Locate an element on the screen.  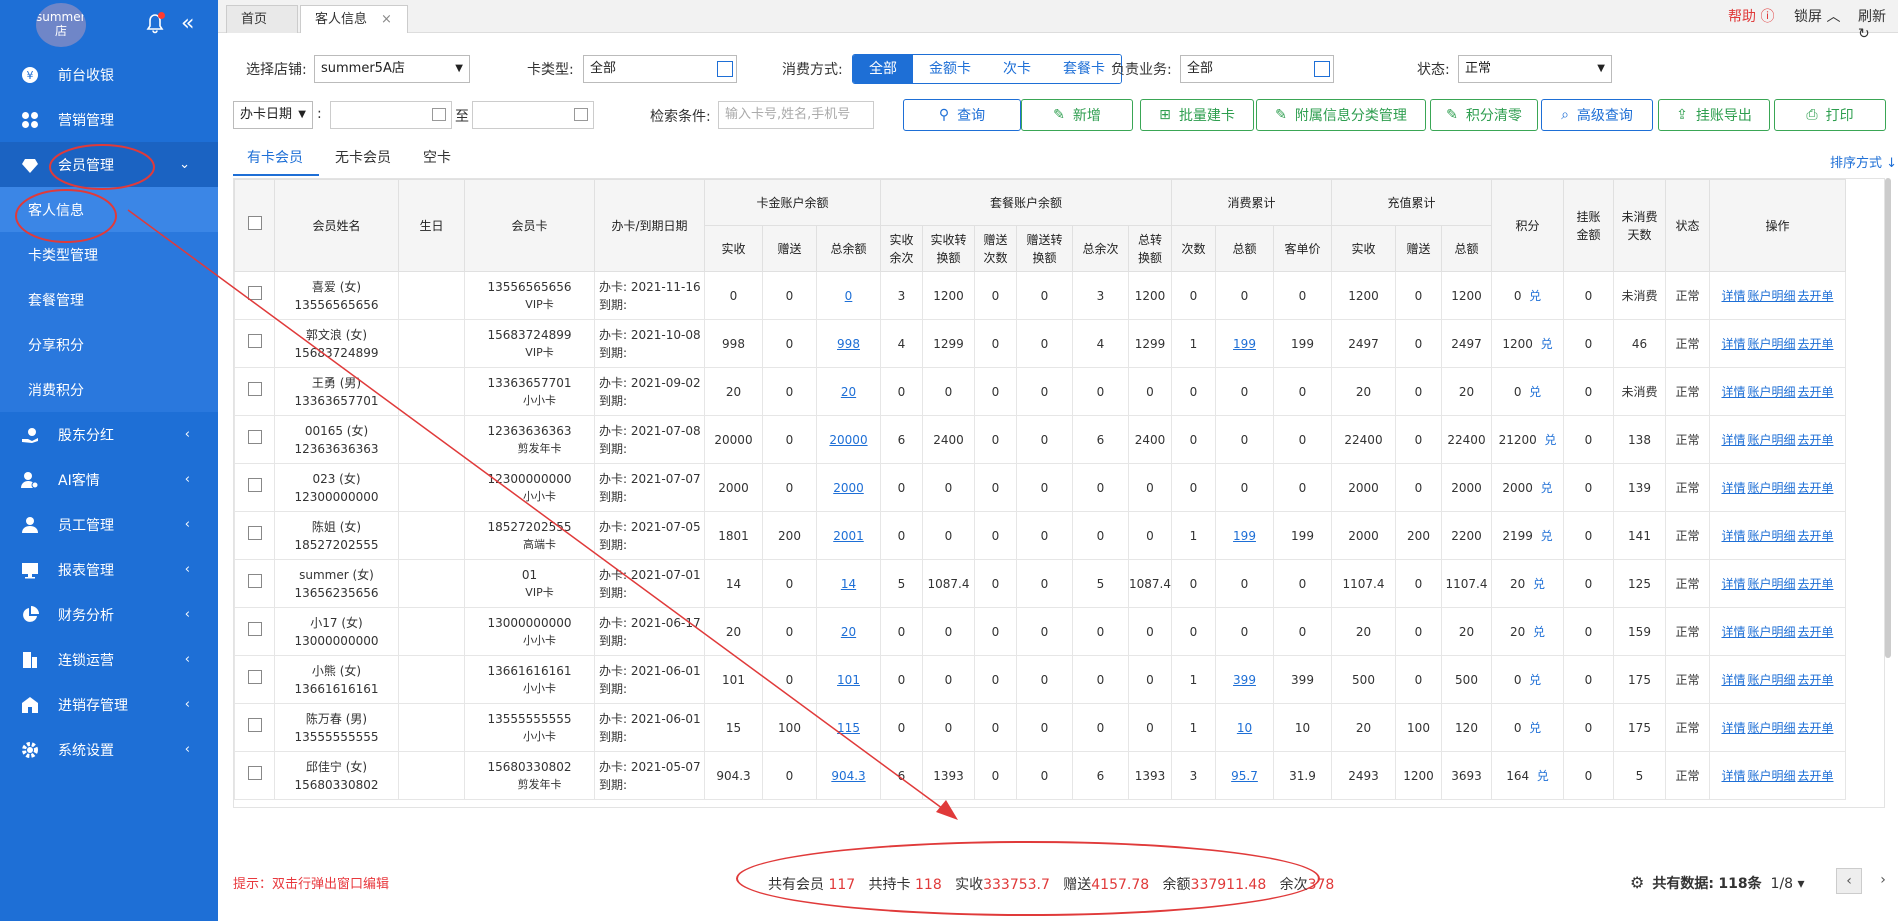
annotation-arrow-head is located at coordinates (947, 810).